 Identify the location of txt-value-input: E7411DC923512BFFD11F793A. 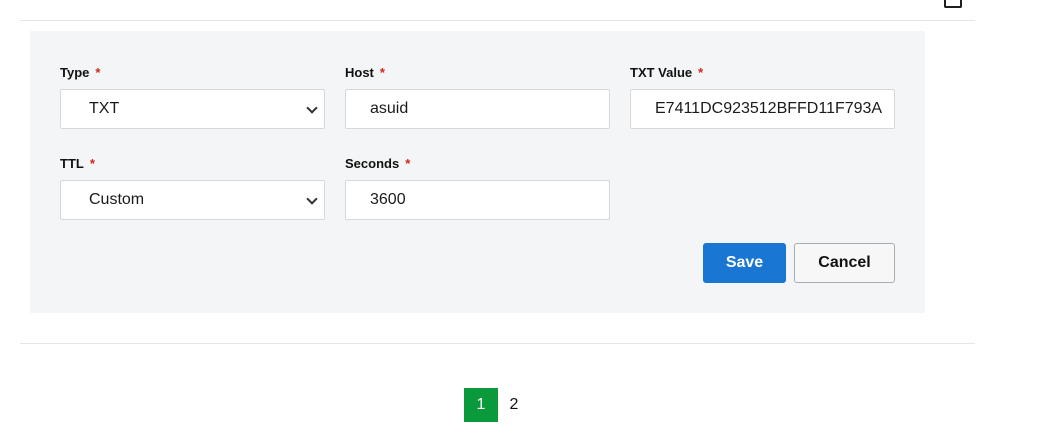
(762, 109).